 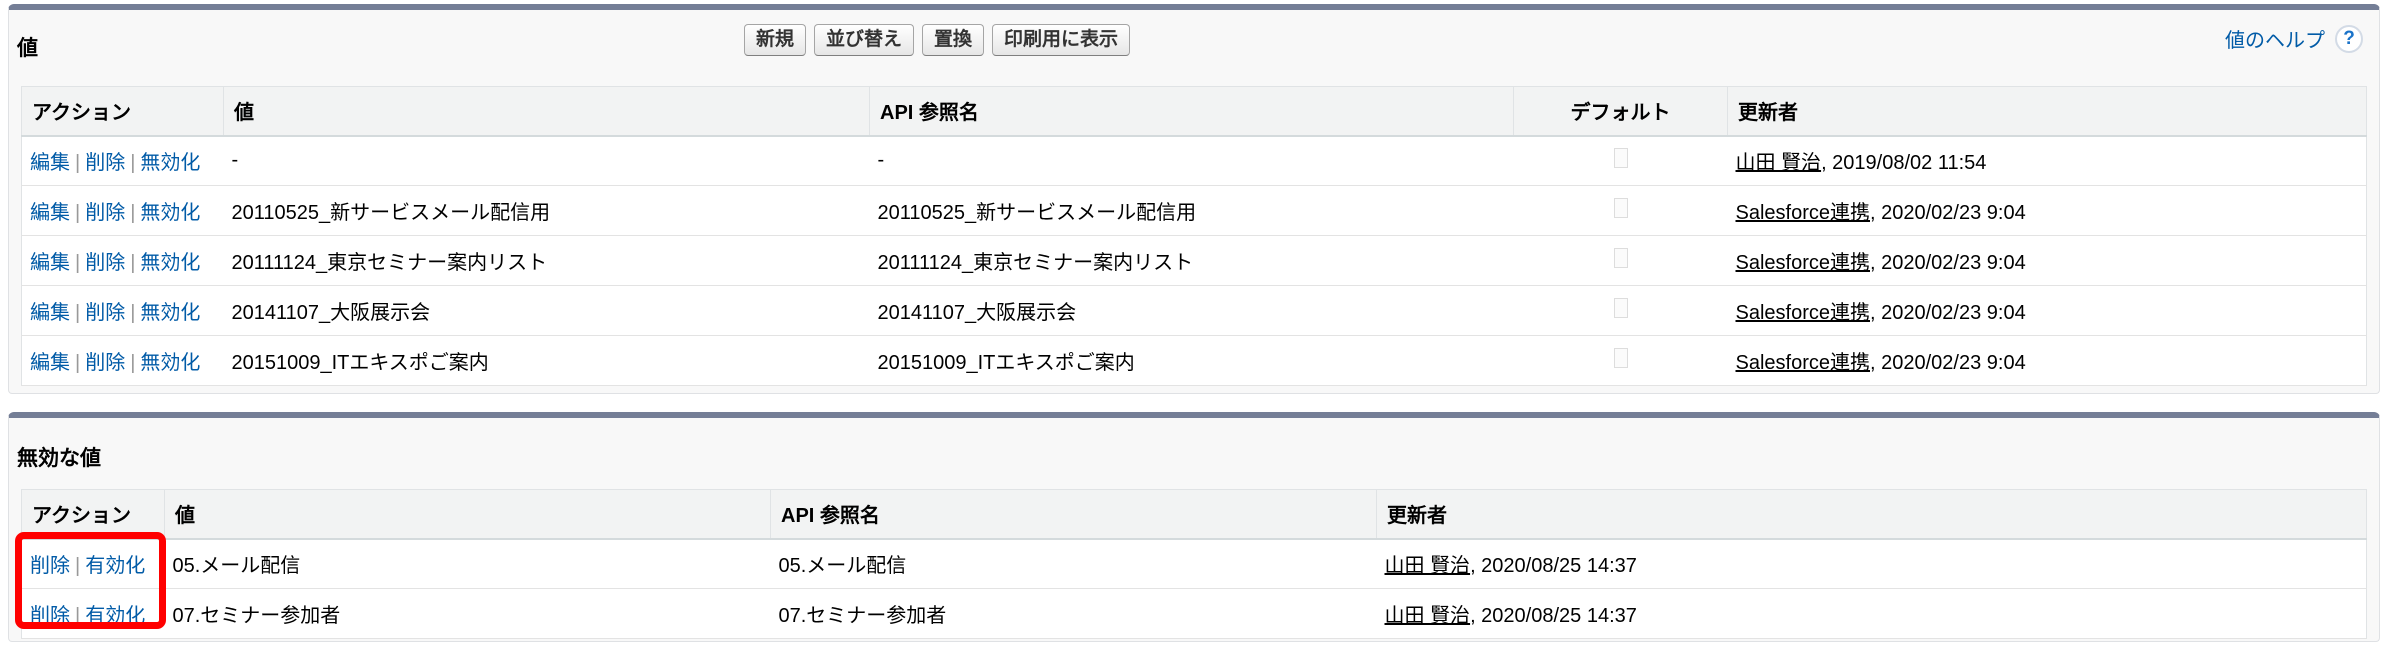 I want to click on api-name-cell: -, so click(x=1191, y=160).